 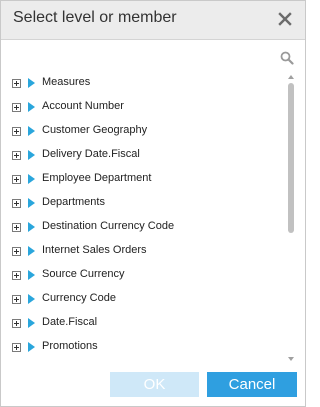 I want to click on cancel-button: Cancel, so click(x=252, y=384).